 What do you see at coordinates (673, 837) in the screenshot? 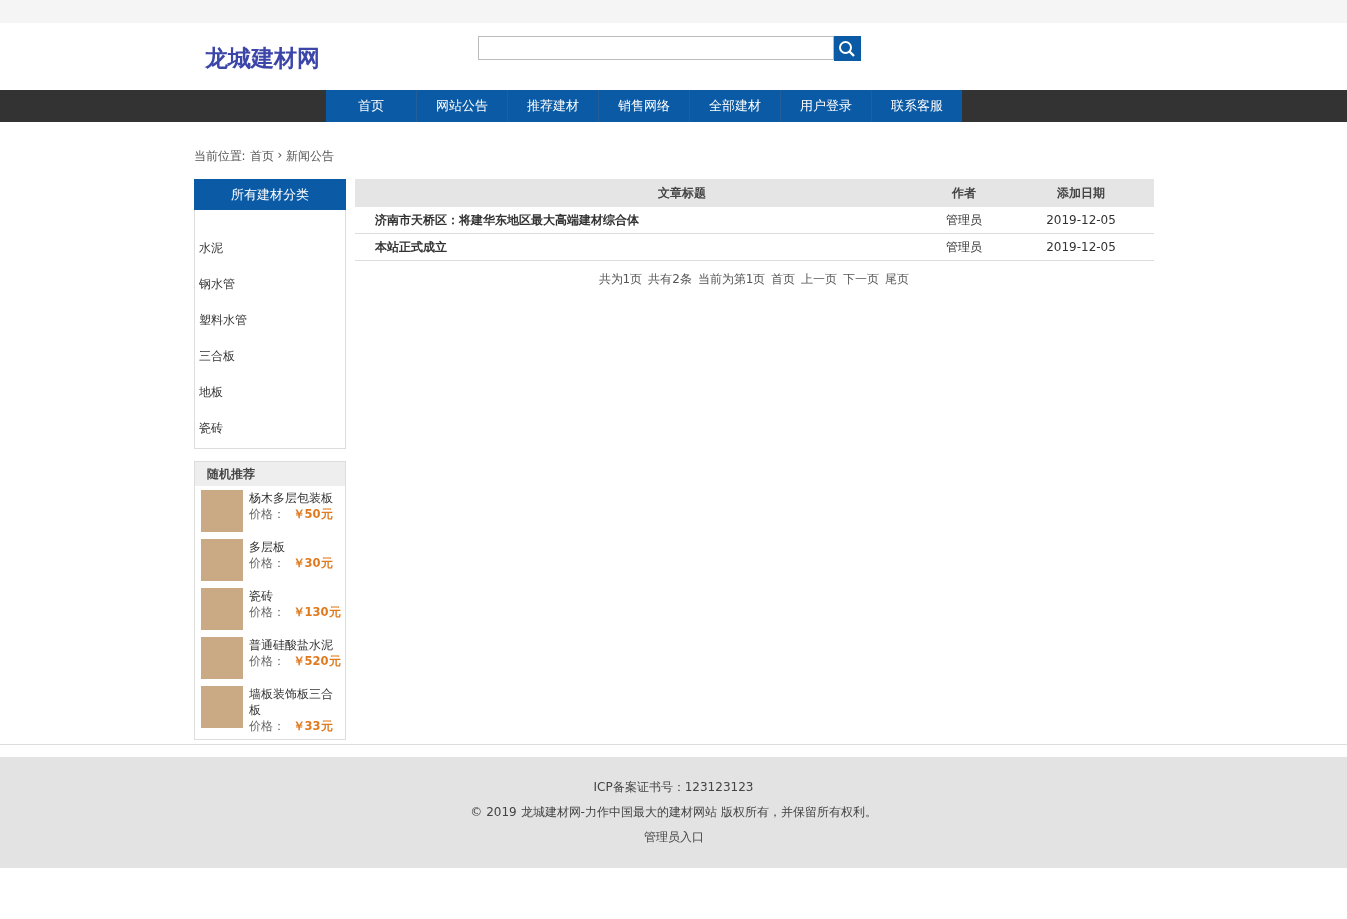
I see `admin-link: 管理员入口` at bounding box center [673, 837].